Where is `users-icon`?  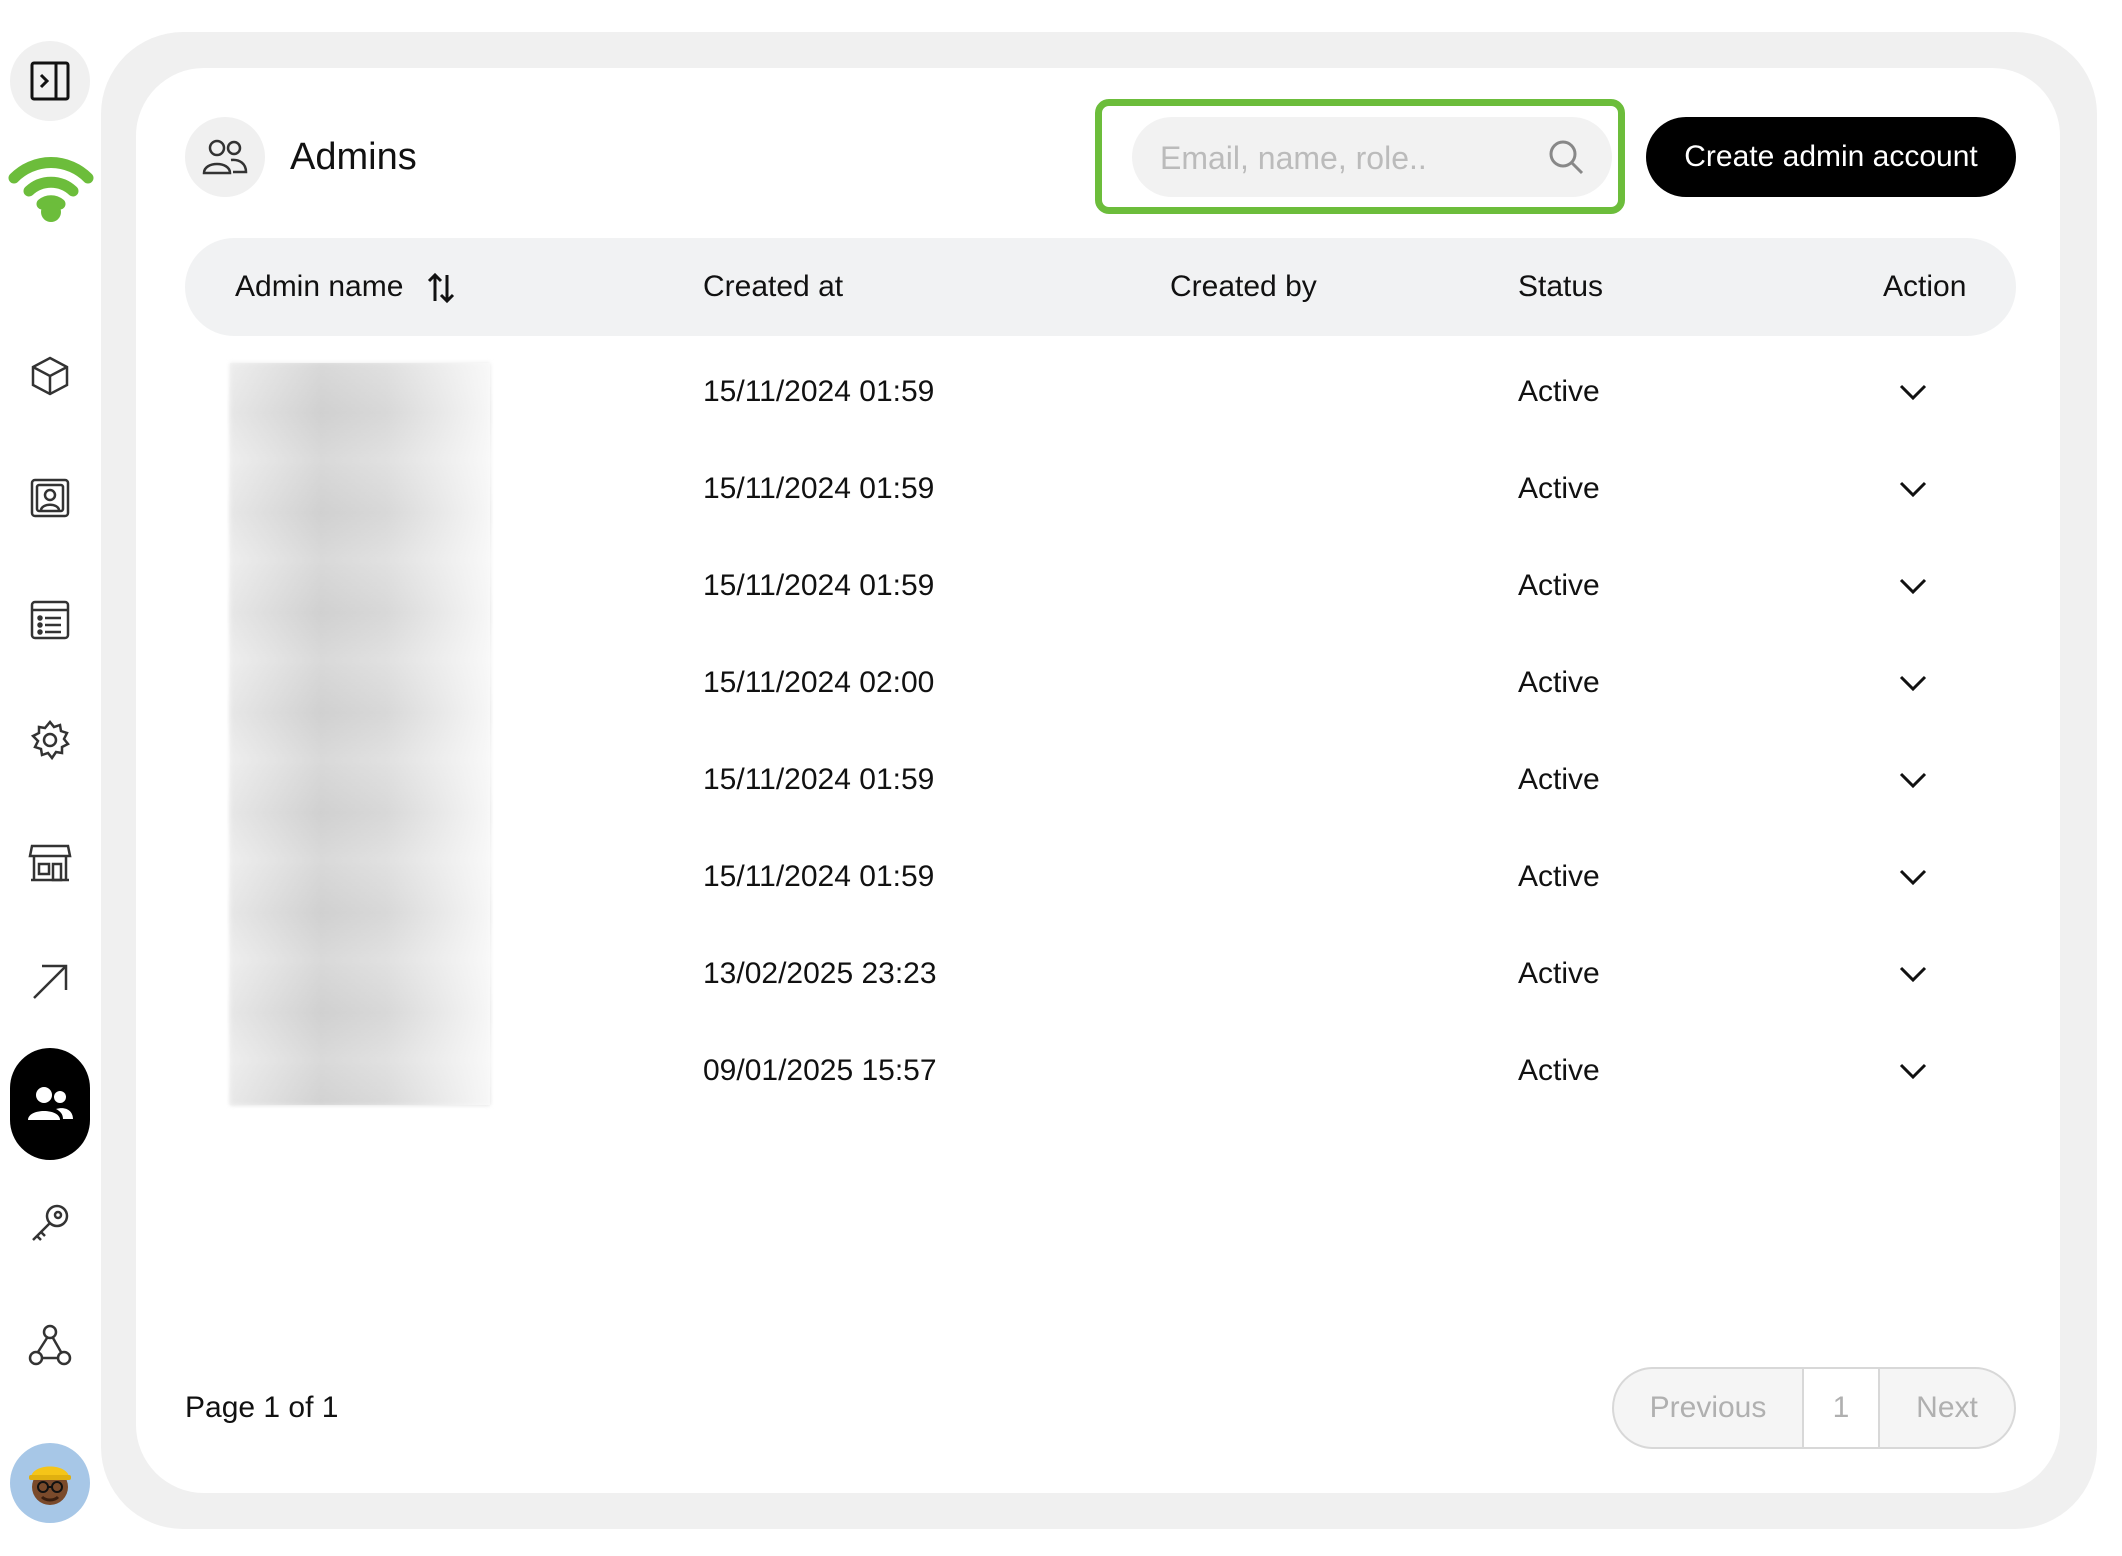
users-icon is located at coordinates (50, 1103).